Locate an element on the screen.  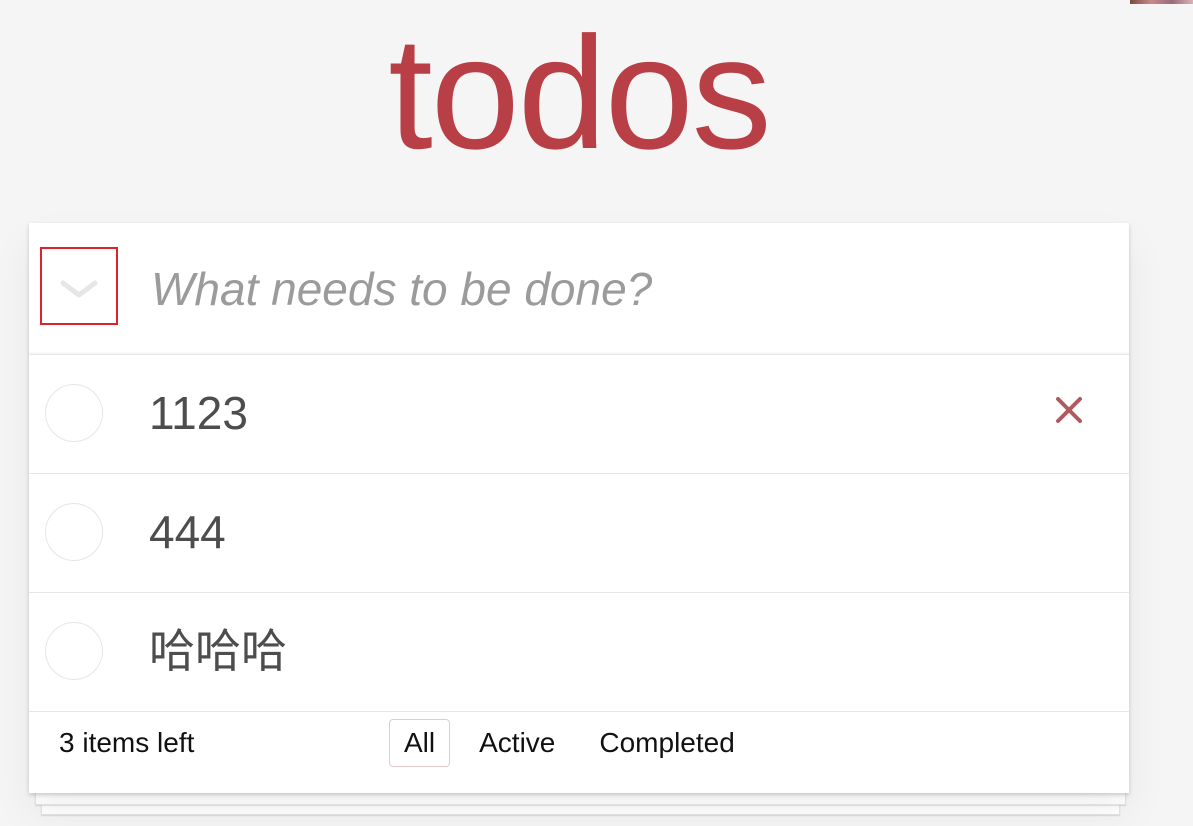
filter-item-active: Active is located at coordinates (517, 743).